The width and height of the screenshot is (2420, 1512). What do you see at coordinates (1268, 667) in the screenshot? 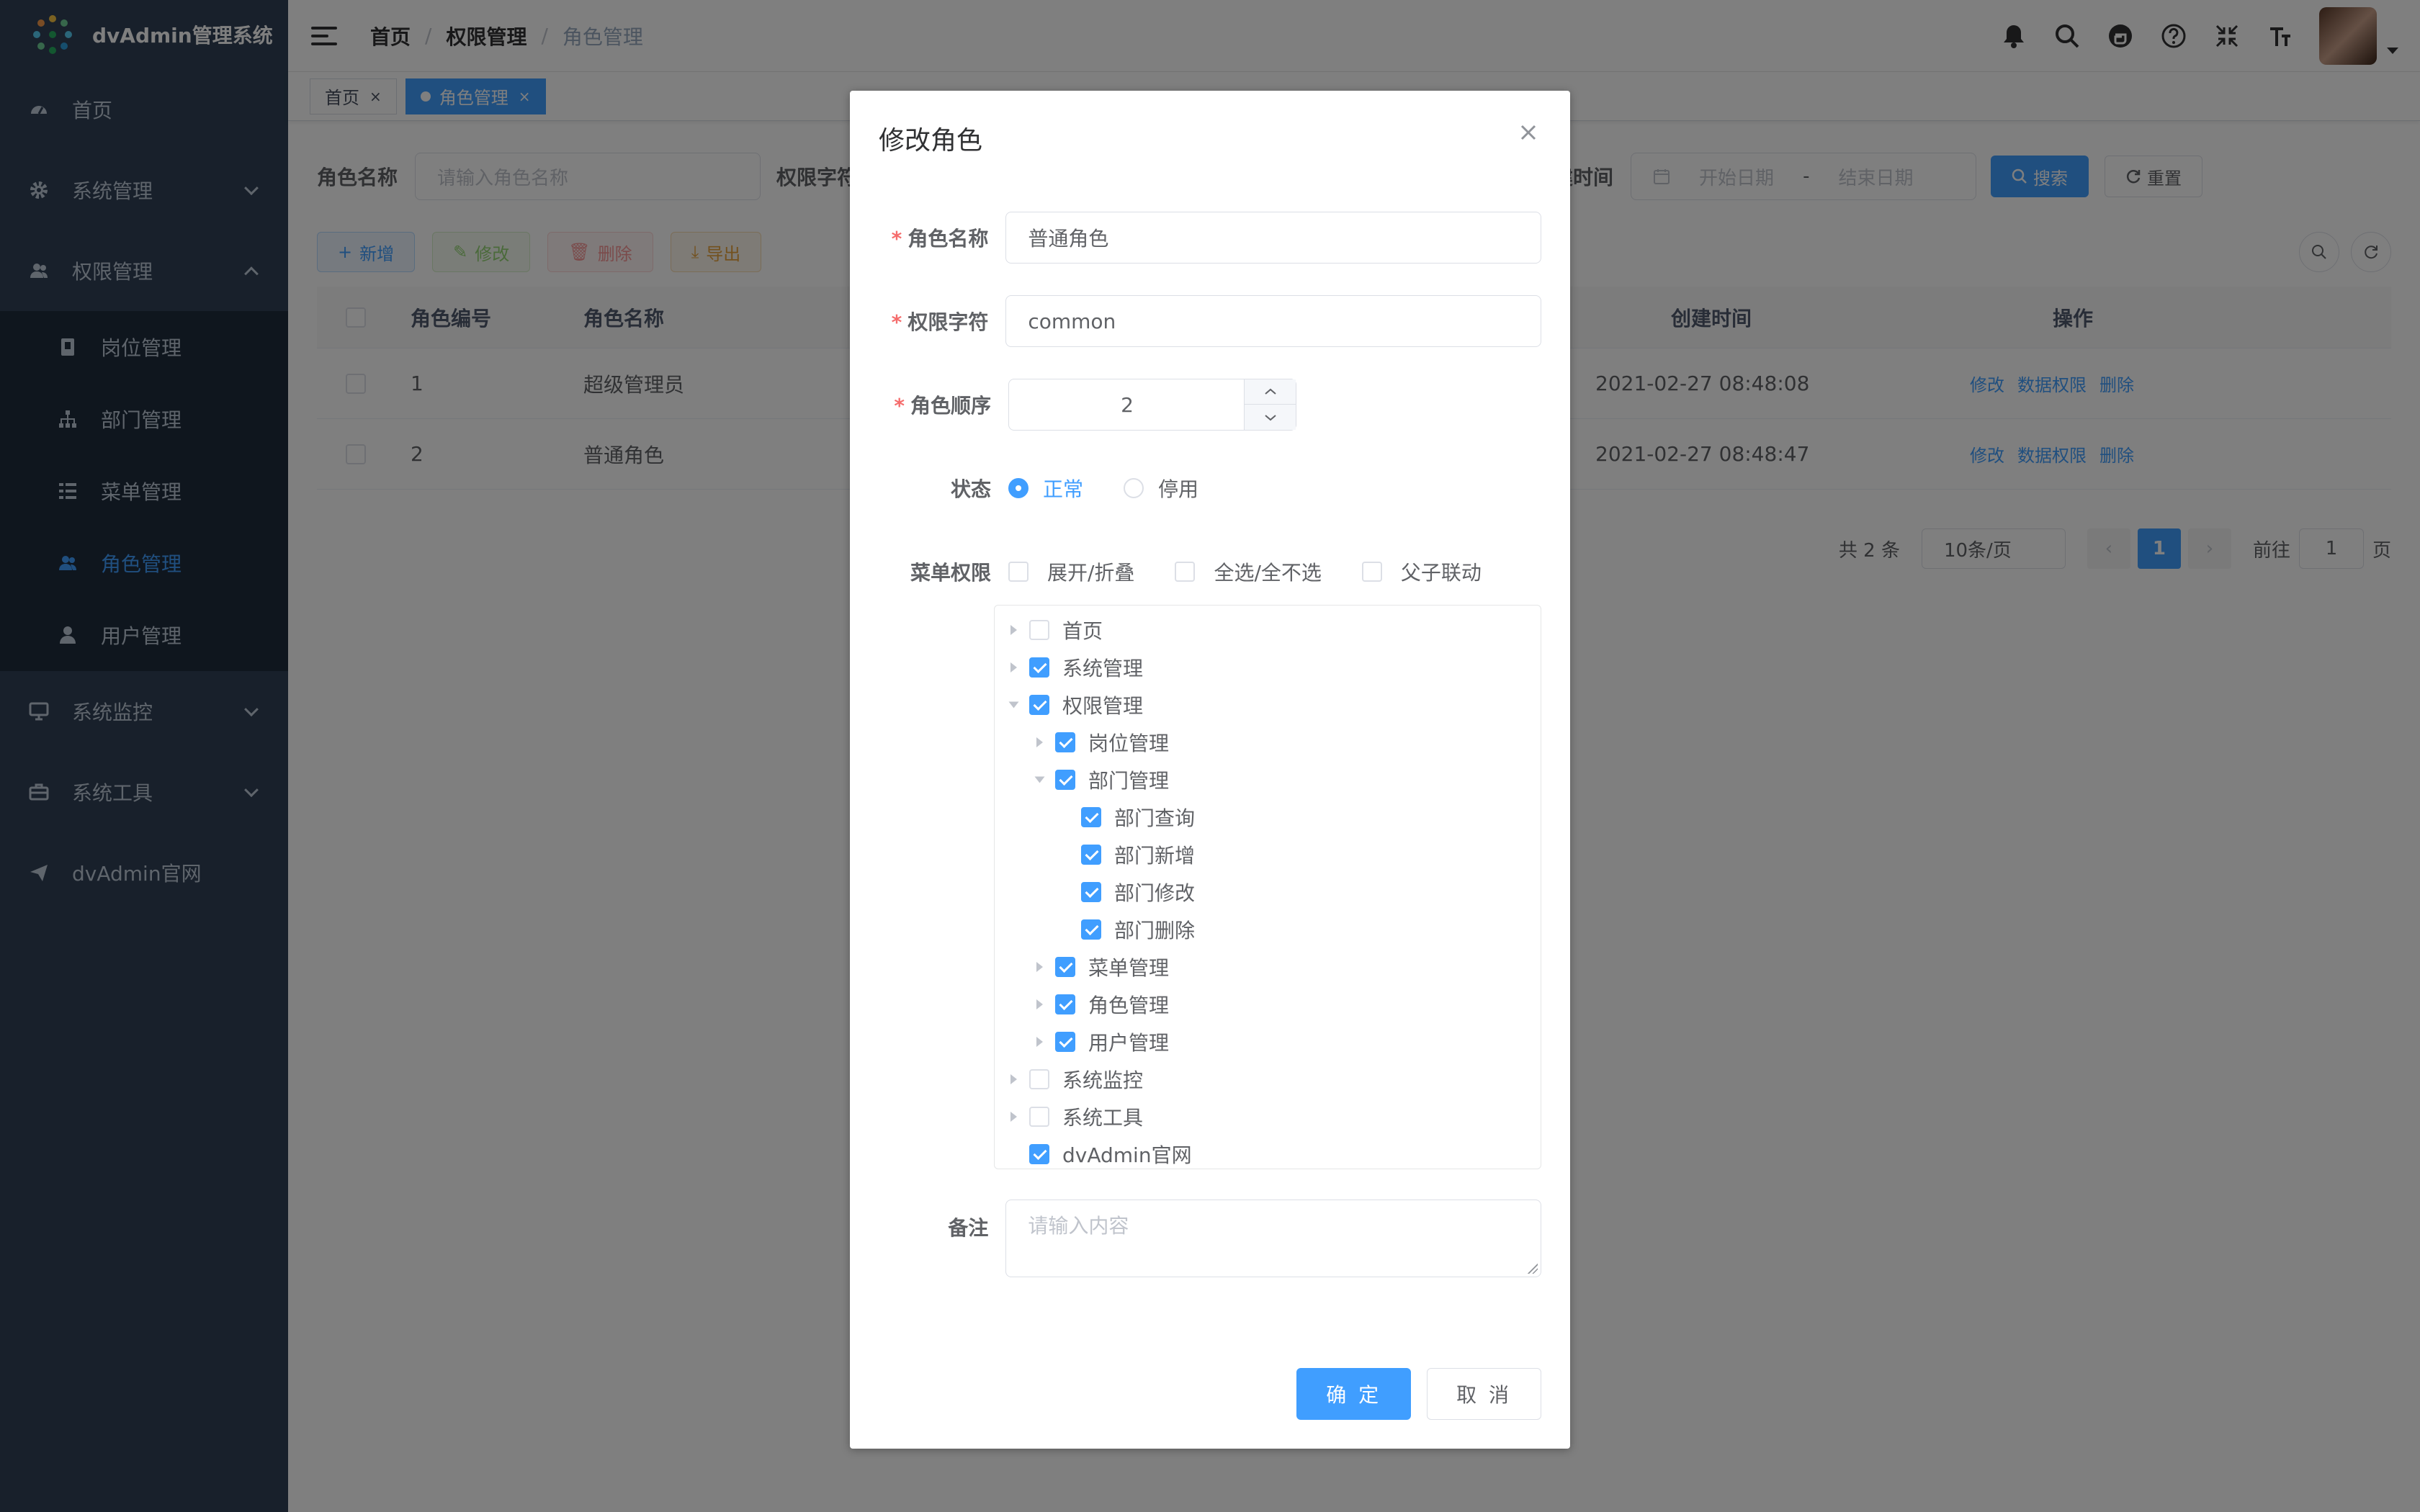
I see `tree-node: 系统管理` at bounding box center [1268, 667].